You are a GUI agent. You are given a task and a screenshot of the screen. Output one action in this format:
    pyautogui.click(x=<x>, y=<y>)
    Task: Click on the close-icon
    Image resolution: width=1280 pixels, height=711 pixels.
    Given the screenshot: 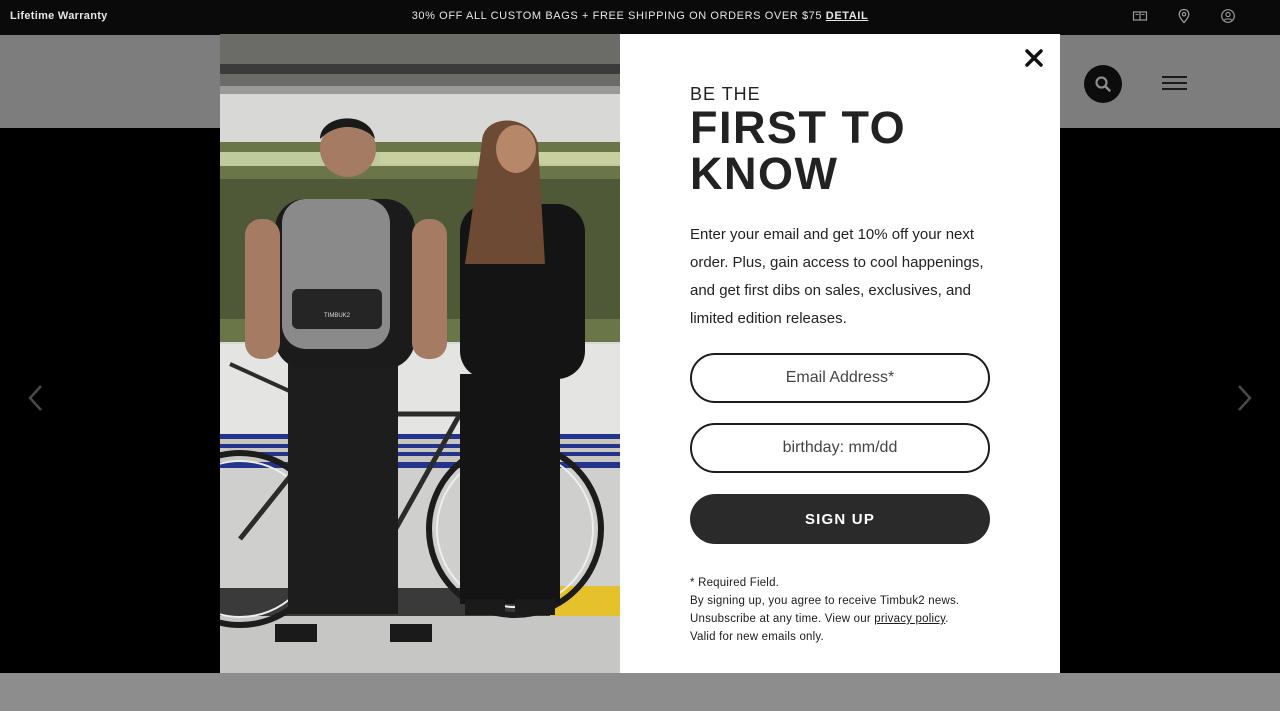 What is the action you would take?
    pyautogui.click(x=1034, y=58)
    